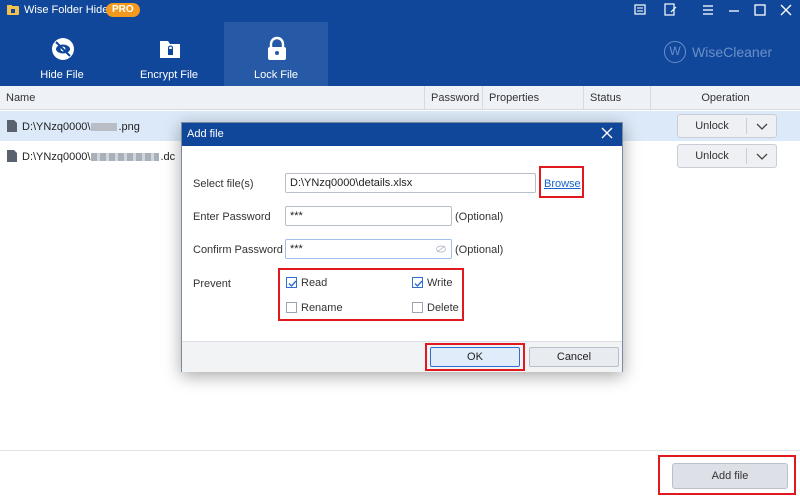 The width and height of the screenshot is (800, 498). Describe the element at coordinates (708, 10) in the screenshot. I see `menu-icon` at that location.